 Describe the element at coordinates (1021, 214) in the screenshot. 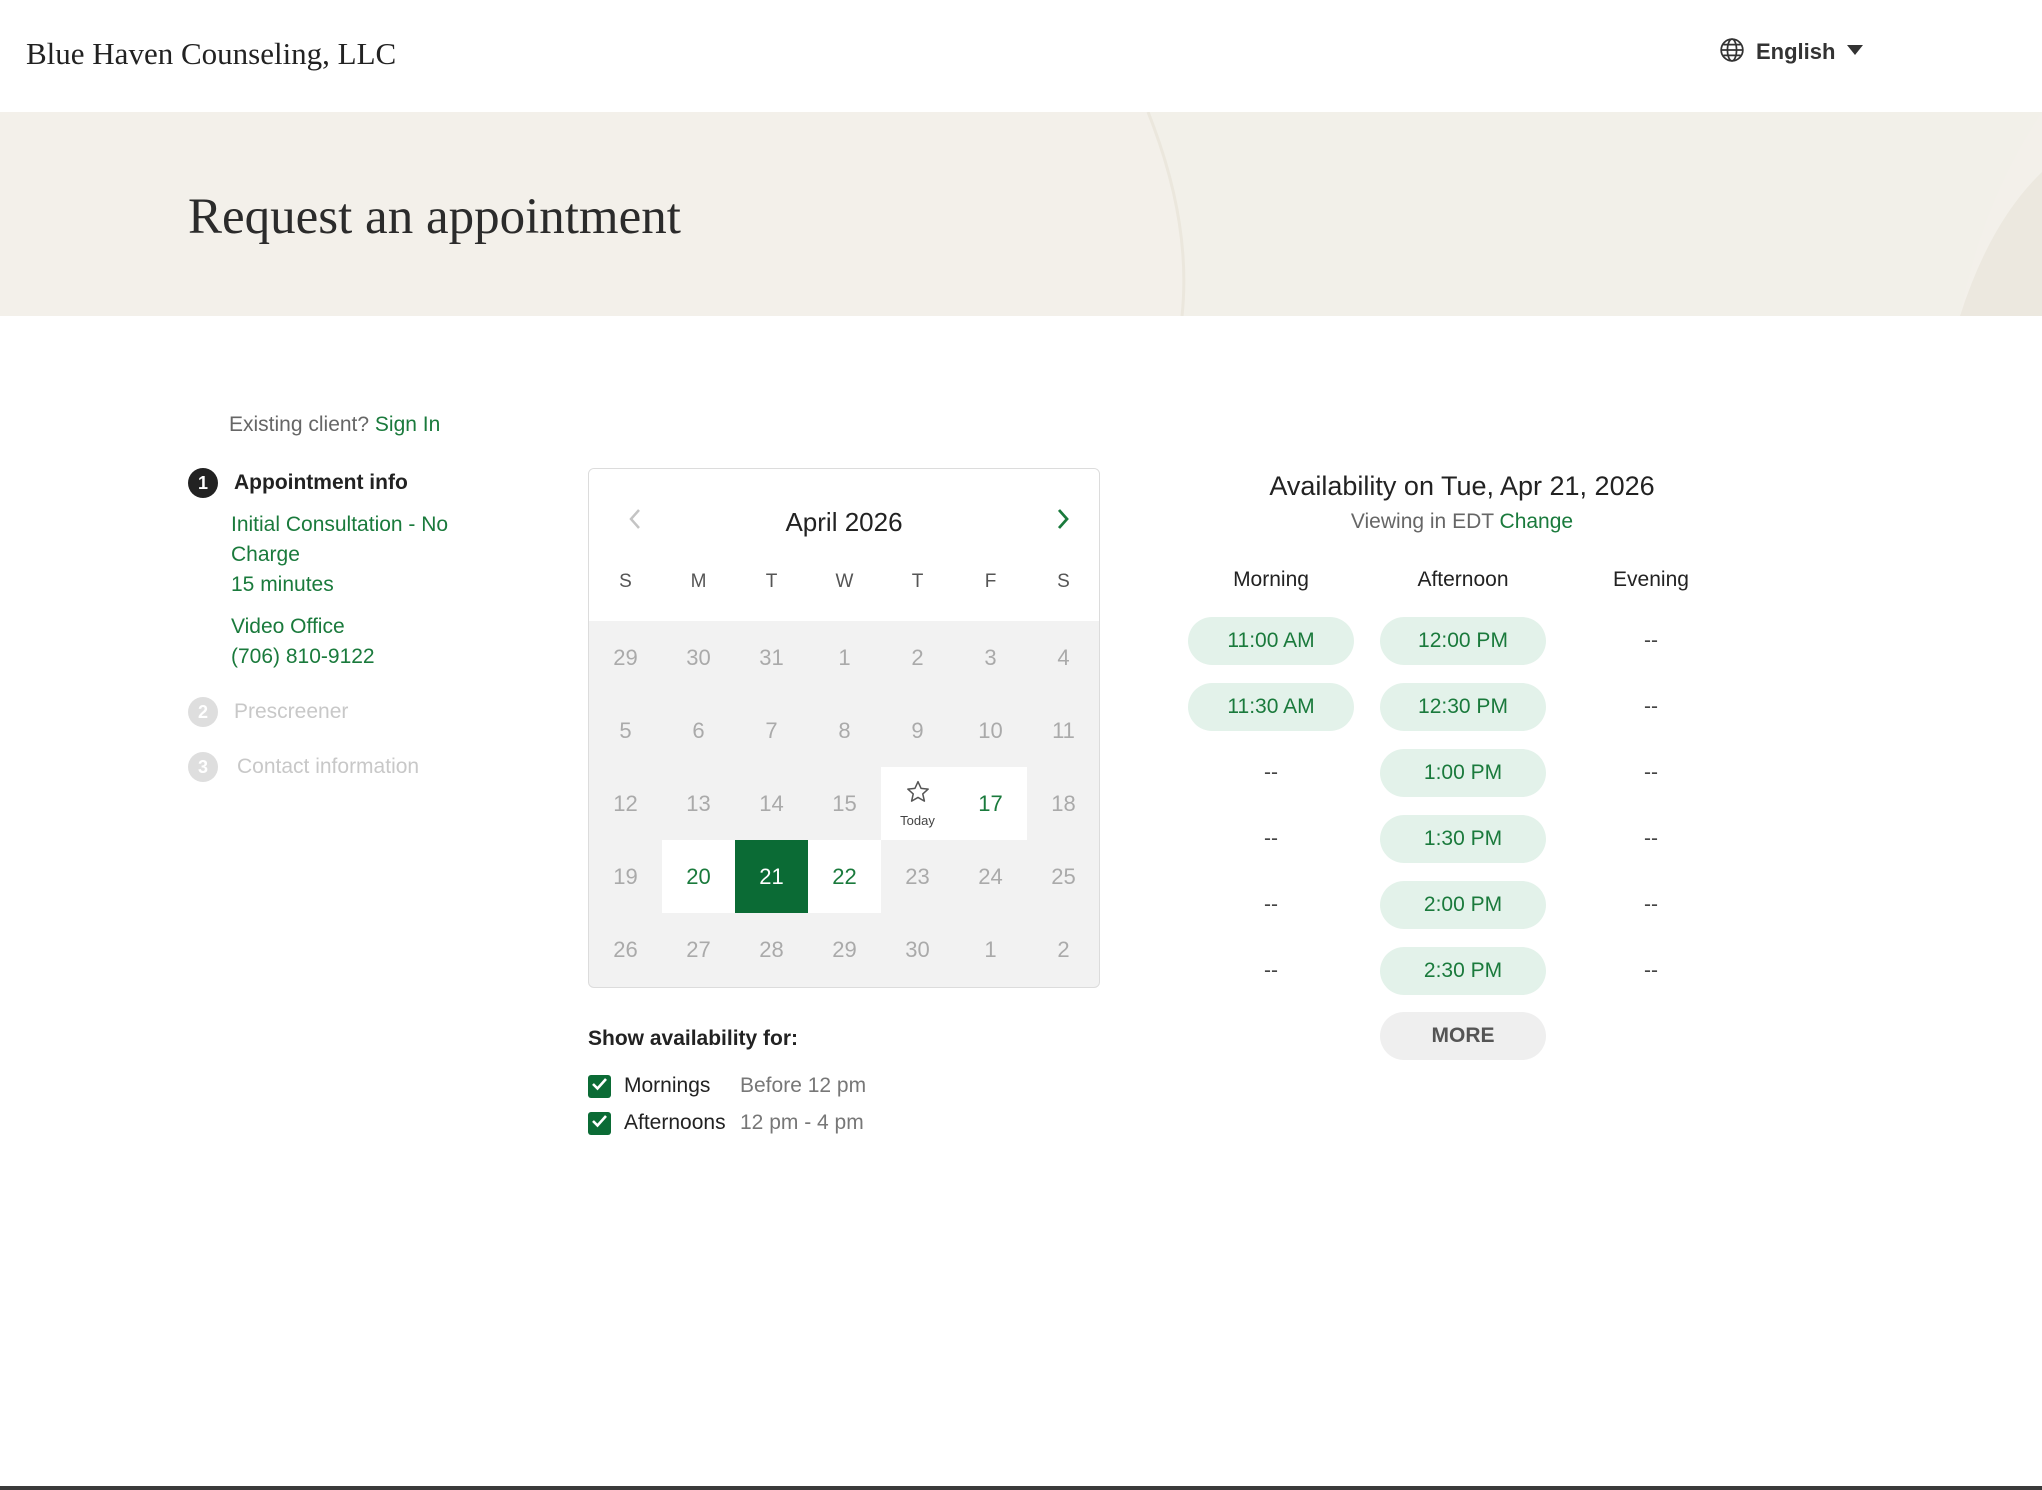

I see `page-banner: Request an appointment` at that location.